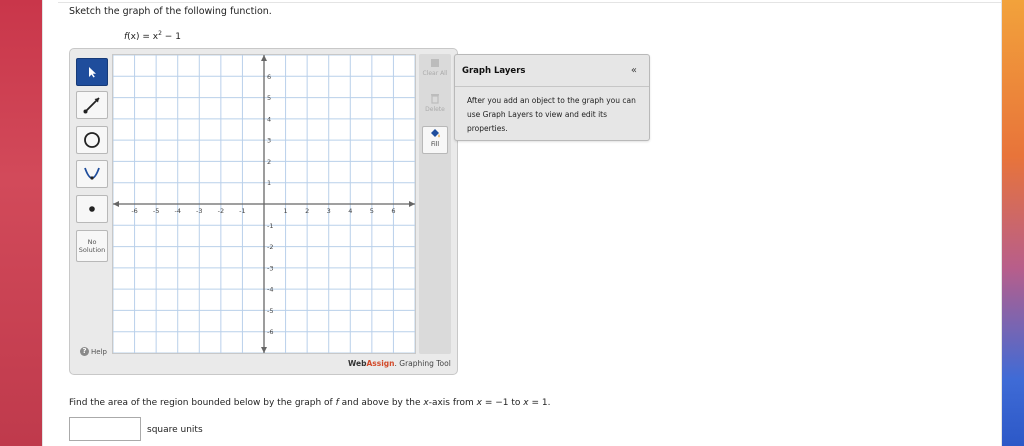 This screenshot has width=1024, height=446. I want to click on point-icon, so click(92, 209).